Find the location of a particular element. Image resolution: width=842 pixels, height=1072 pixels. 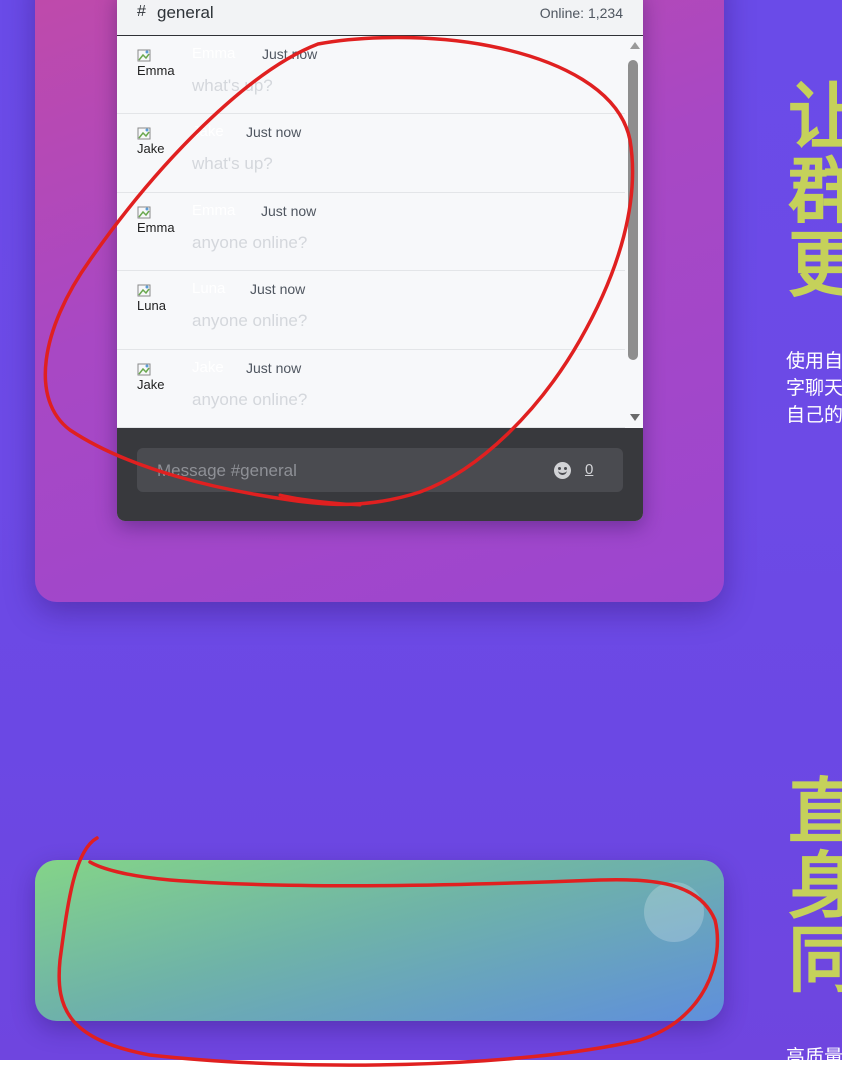

avatar: Luna is located at coordinates (156, 301).